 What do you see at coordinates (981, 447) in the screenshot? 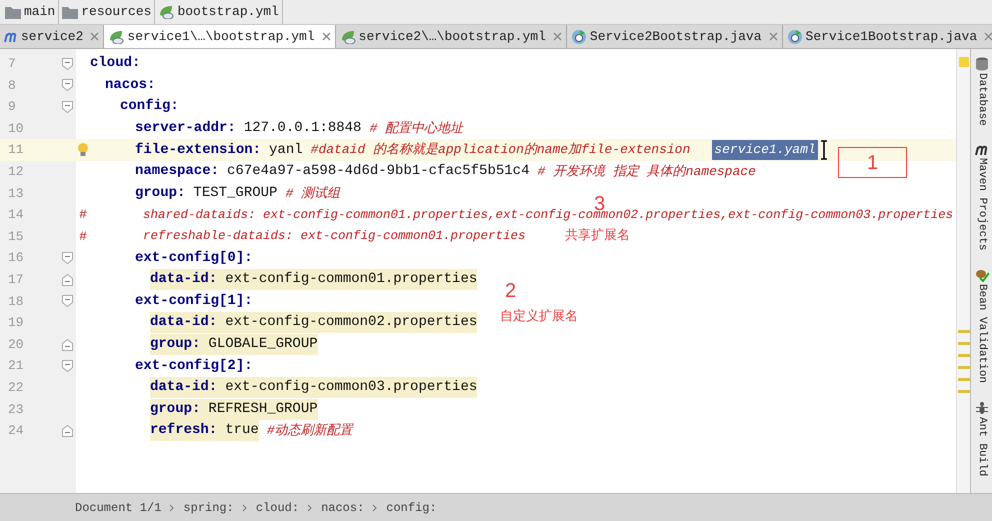
I see `tool-window-label: Ant Build` at bounding box center [981, 447].